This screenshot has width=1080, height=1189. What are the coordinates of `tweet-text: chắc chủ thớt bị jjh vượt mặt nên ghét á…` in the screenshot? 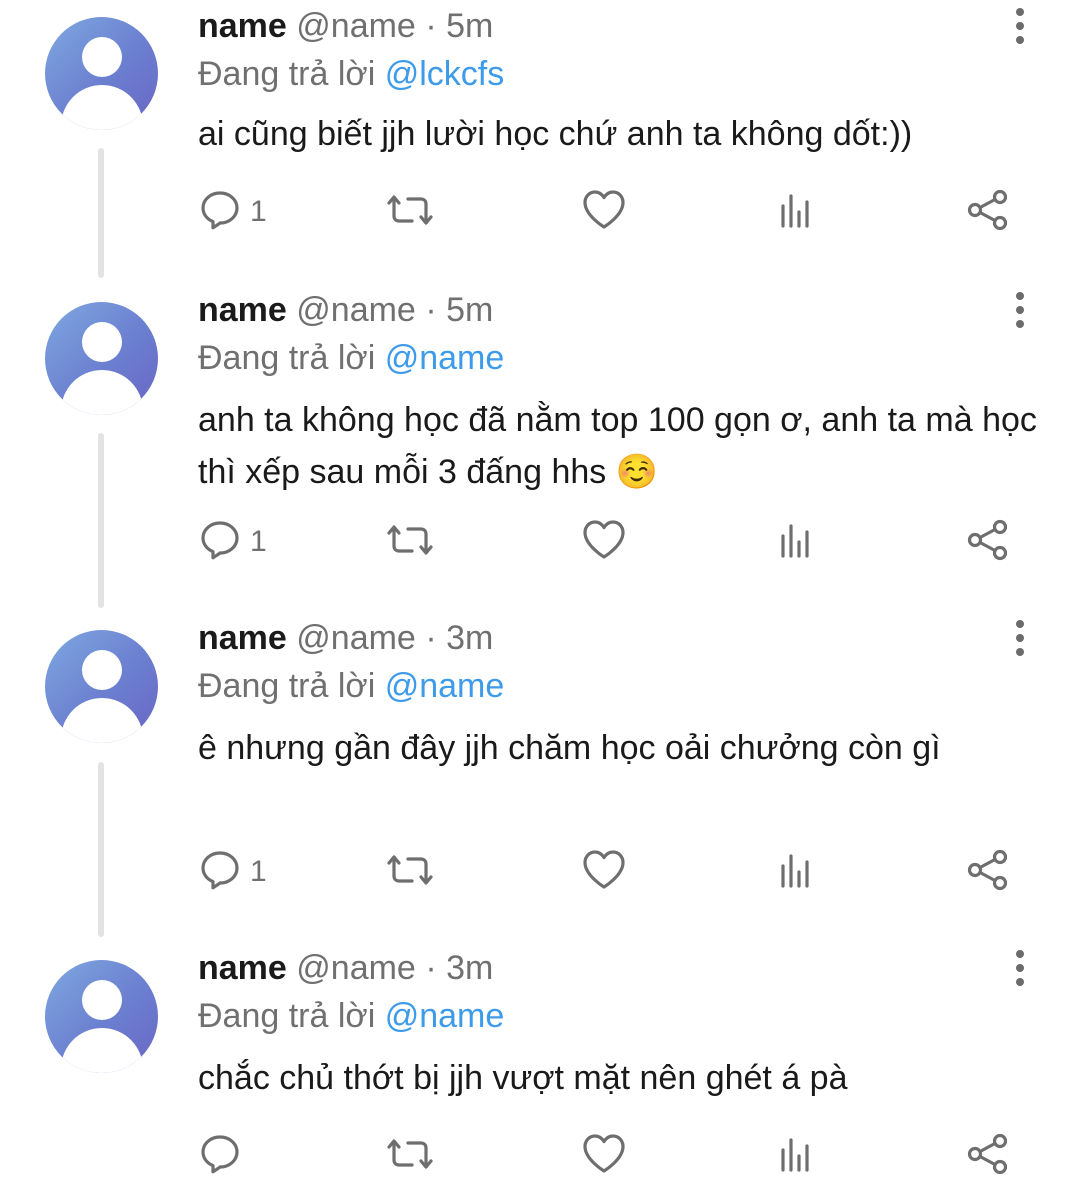 It's located at (523, 1078).